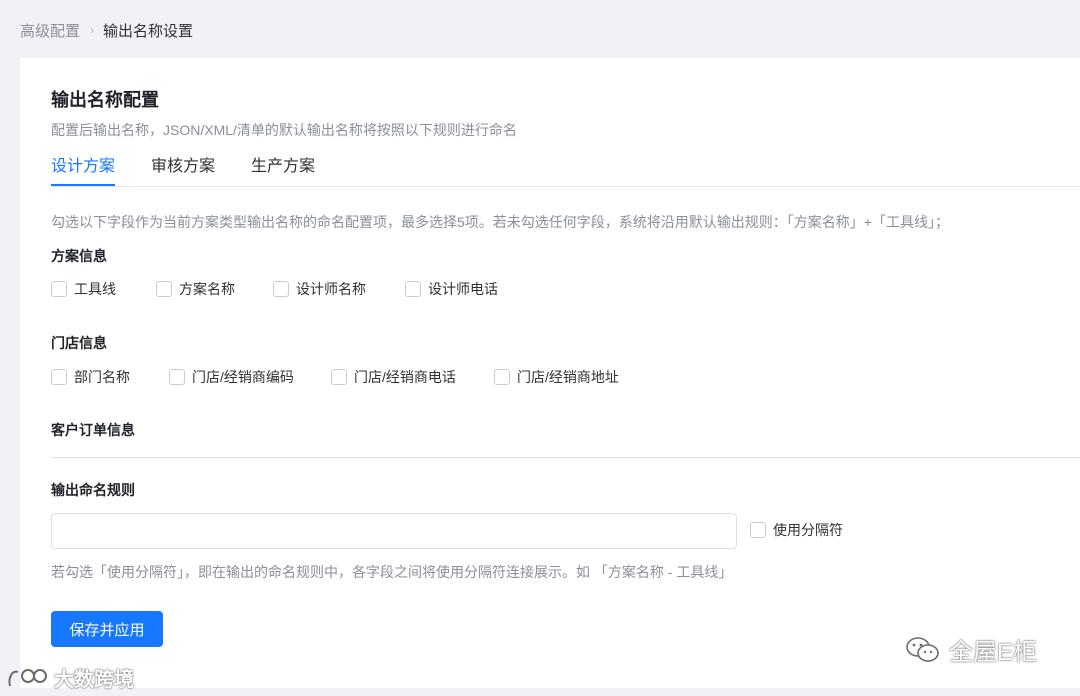  I want to click on section-title-scheme-info: 方案信息, so click(79, 256).